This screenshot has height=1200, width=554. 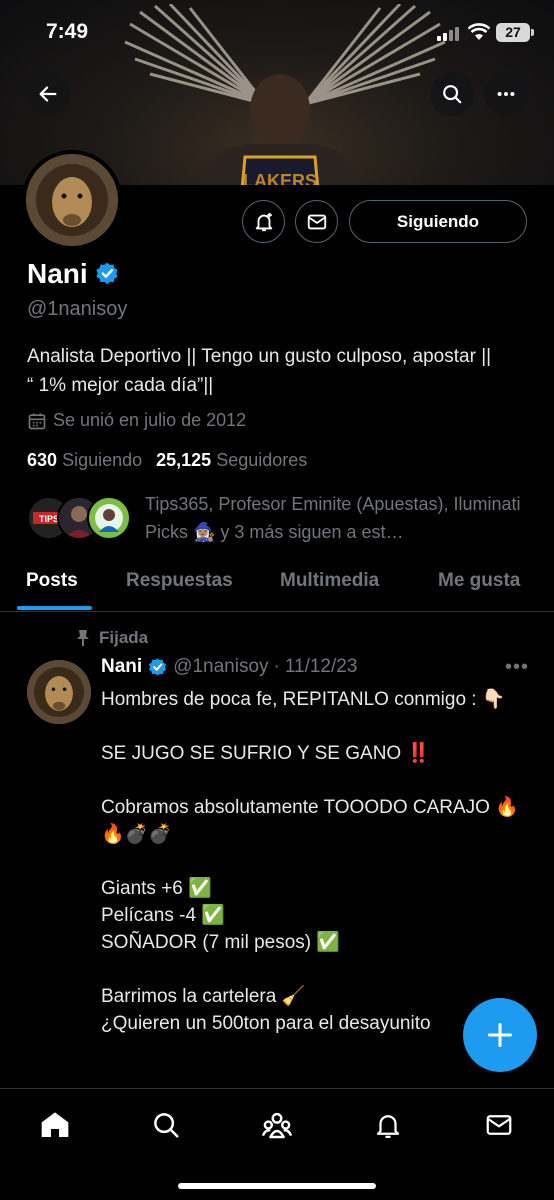 I want to click on profile-name-row: Nani, so click(x=73, y=274).